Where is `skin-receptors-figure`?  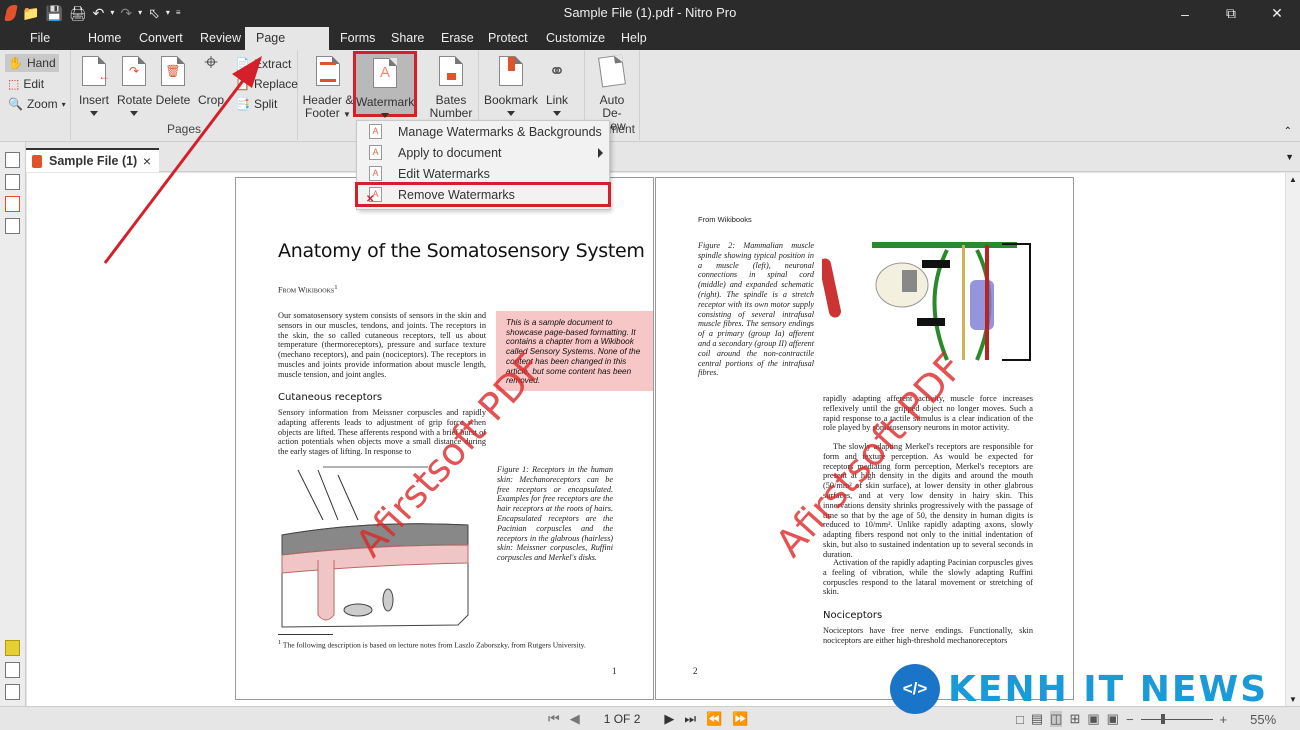
skin-receptors-figure is located at coordinates (375, 547).